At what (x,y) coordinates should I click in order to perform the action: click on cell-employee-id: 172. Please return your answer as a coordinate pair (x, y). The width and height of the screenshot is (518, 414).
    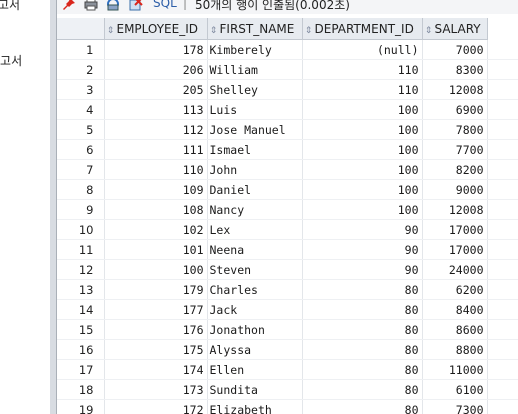
    Looking at the image, I should click on (156, 406).